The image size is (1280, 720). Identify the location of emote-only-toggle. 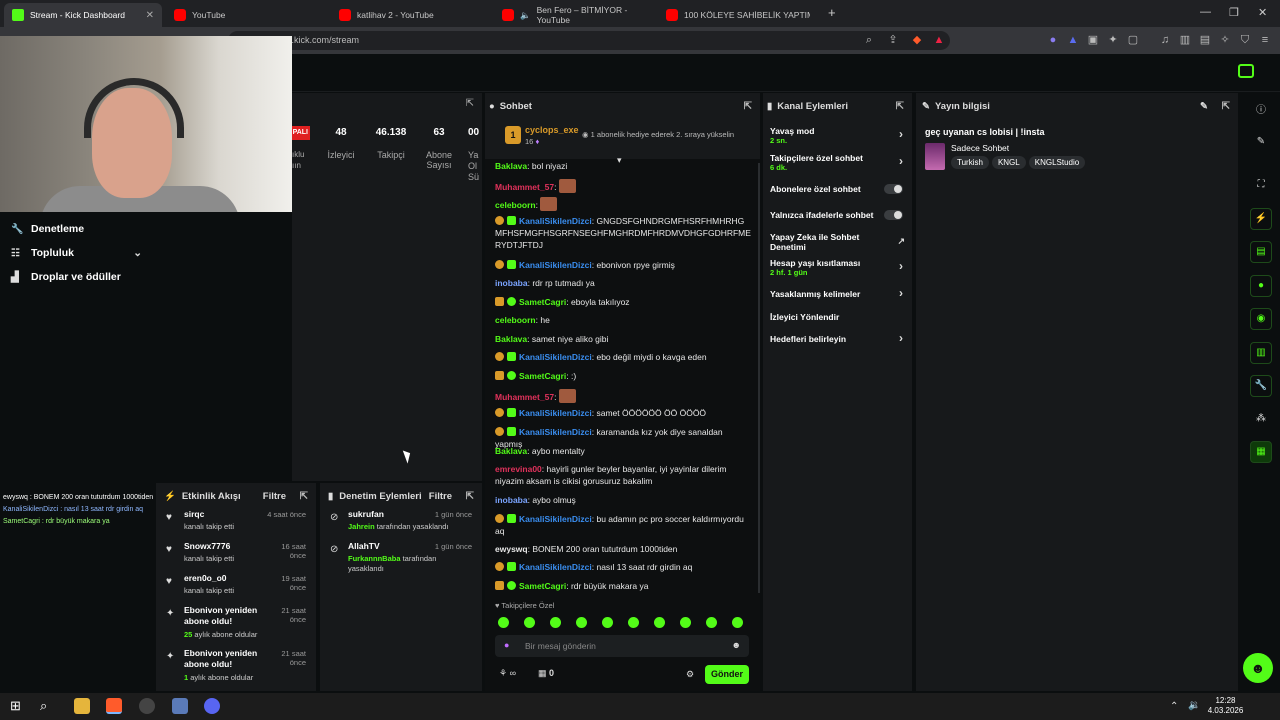
(893, 215).